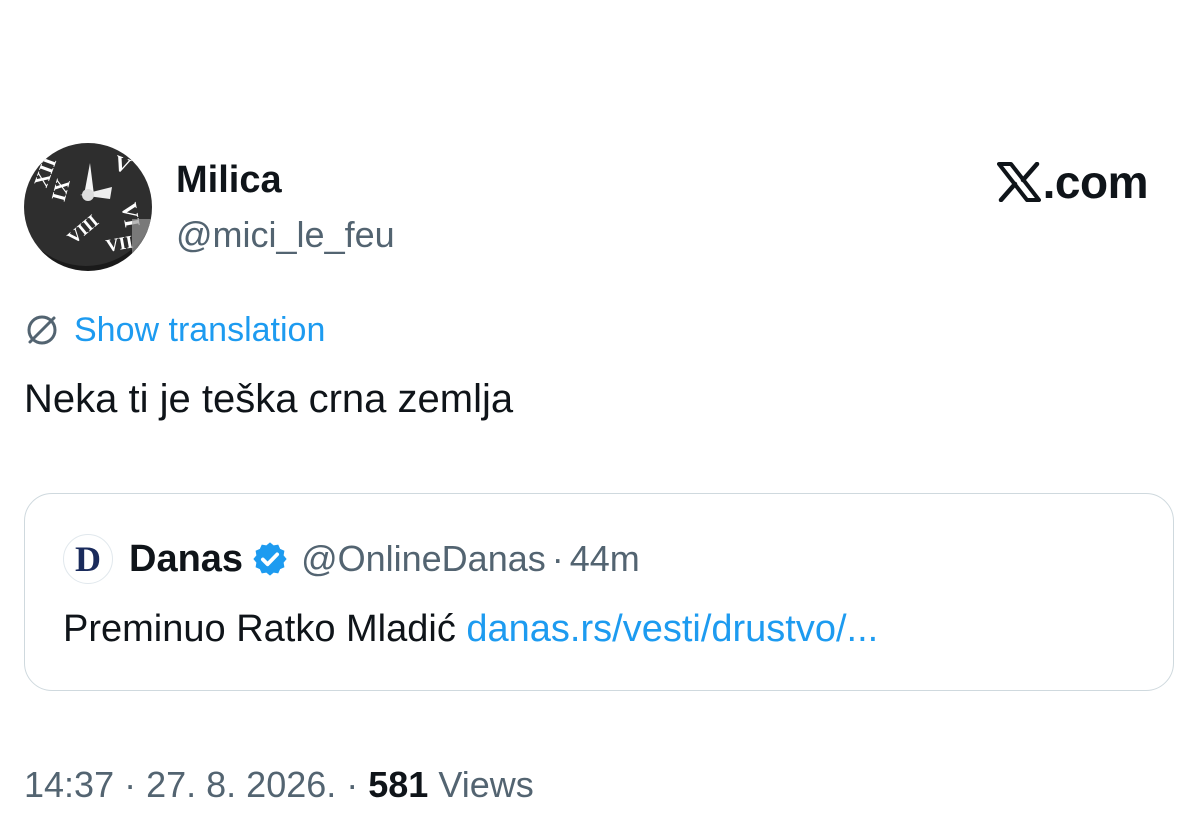 The image size is (1200, 825). I want to click on author-handle: @mici_le_feu, so click(285, 235).